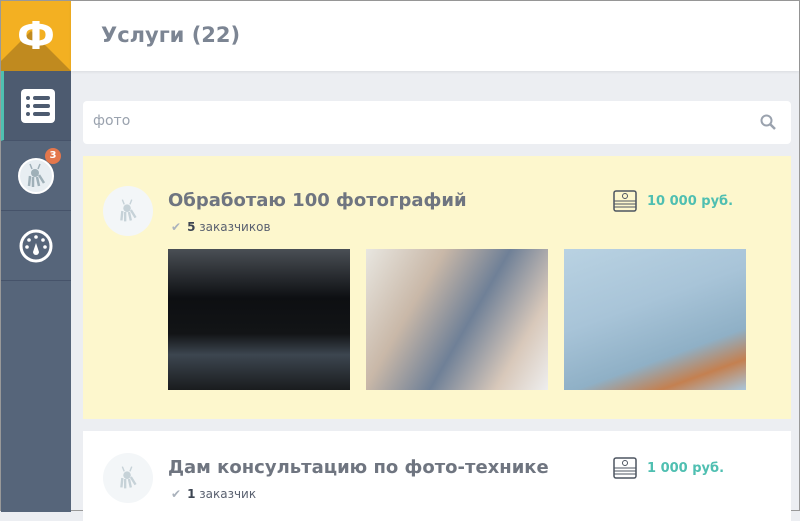 This screenshot has width=800, height=521. What do you see at coordinates (435, 36) in the screenshot?
I see `header: Услуги (22)` at bounding box center [435, 36].